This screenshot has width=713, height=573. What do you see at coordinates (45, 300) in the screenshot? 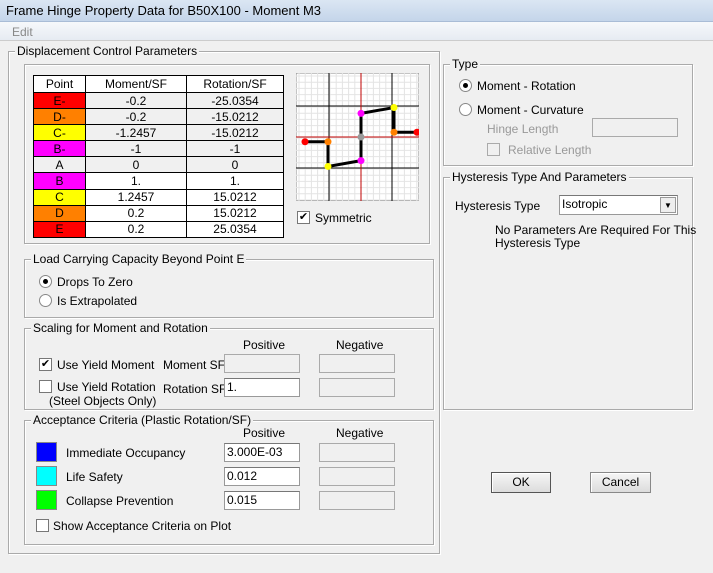
I see `is-extrapolated-radio` at bounding box center [45, 300].